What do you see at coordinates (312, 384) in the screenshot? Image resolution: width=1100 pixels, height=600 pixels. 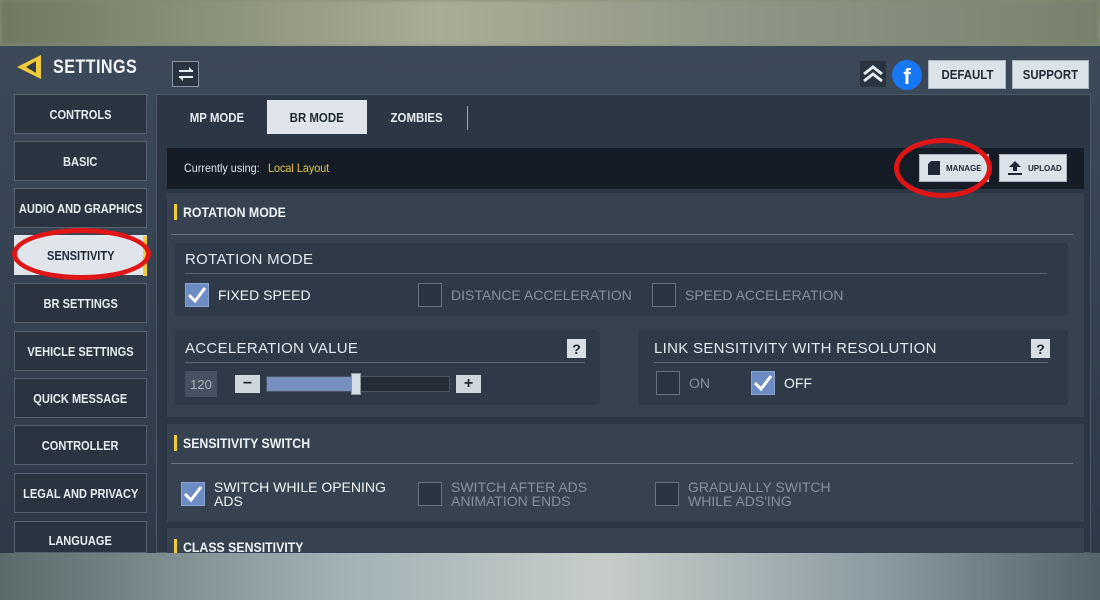 I see `acceleration-slider-fill` at bounding box center [312, 384].